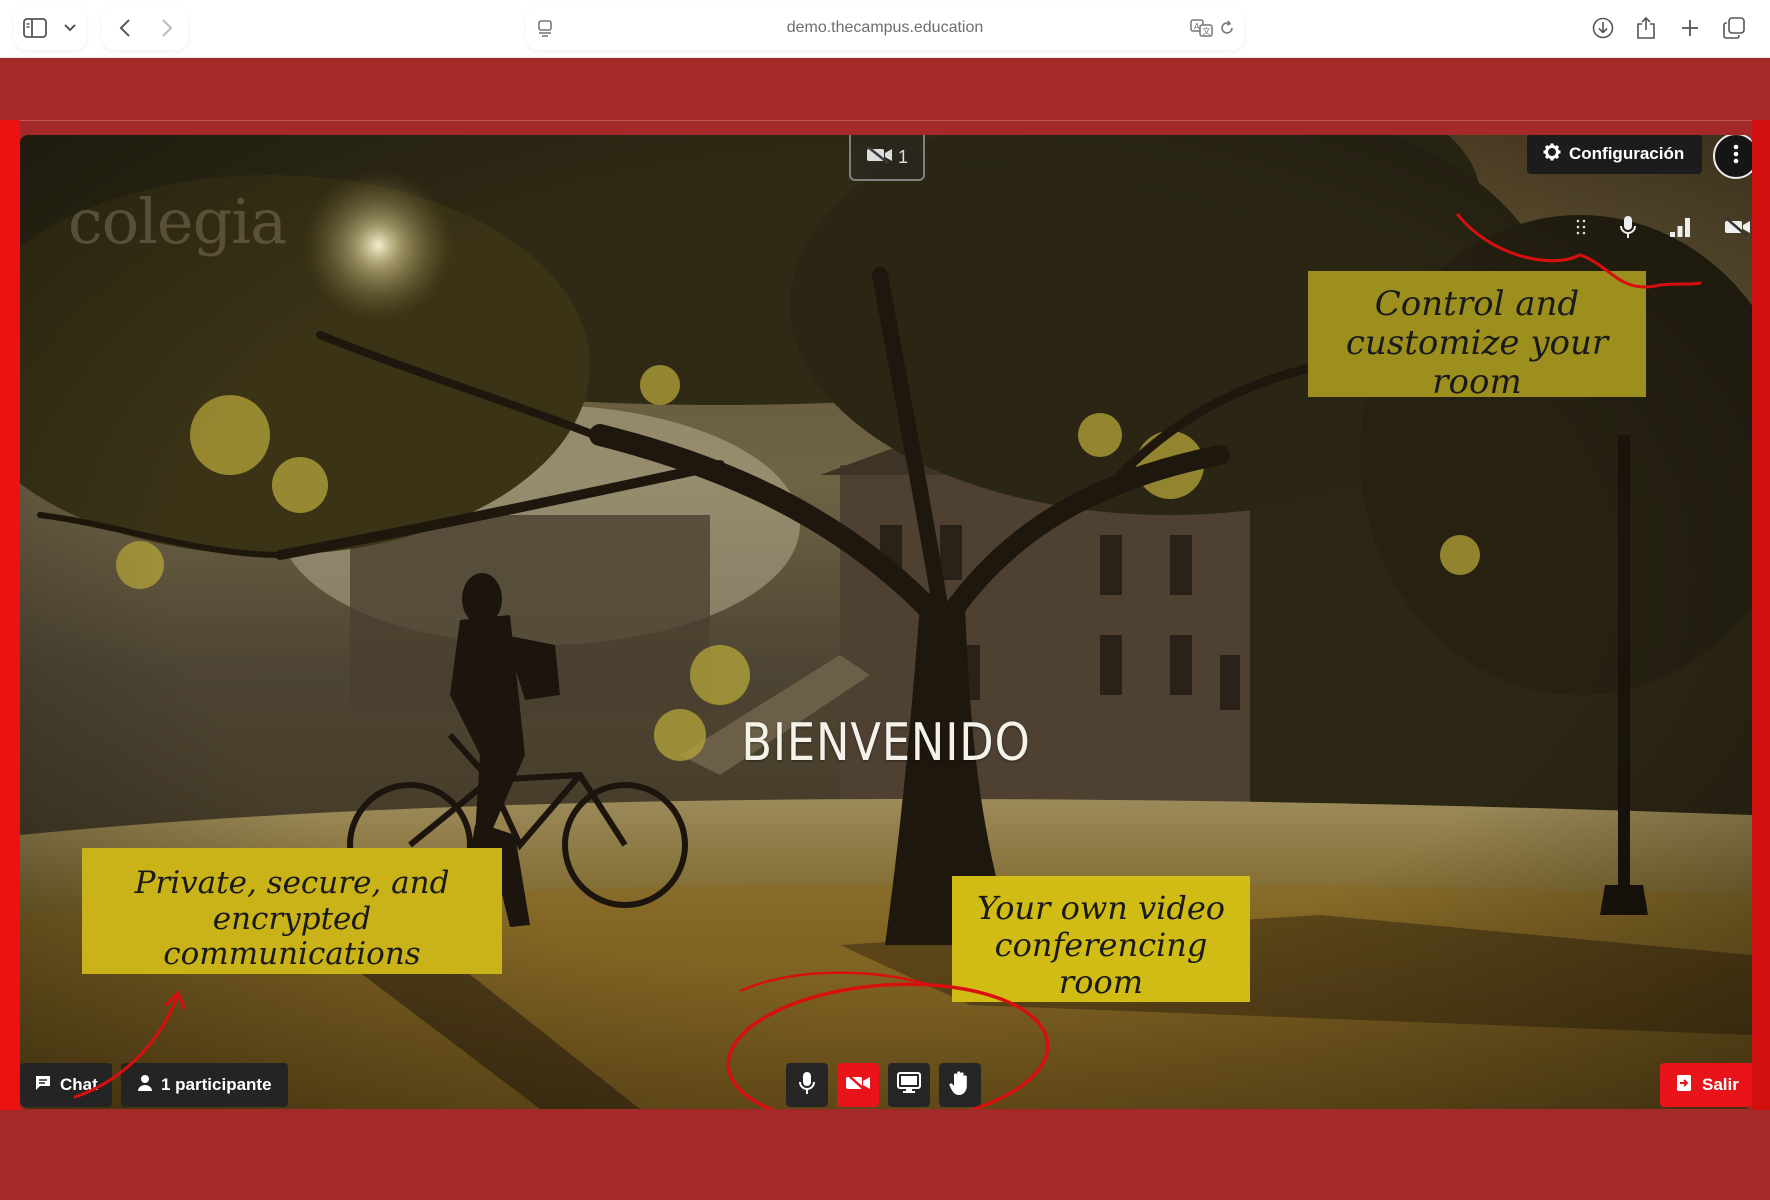  I want to click on note-line: Private, secure, and, so click(292, 883).